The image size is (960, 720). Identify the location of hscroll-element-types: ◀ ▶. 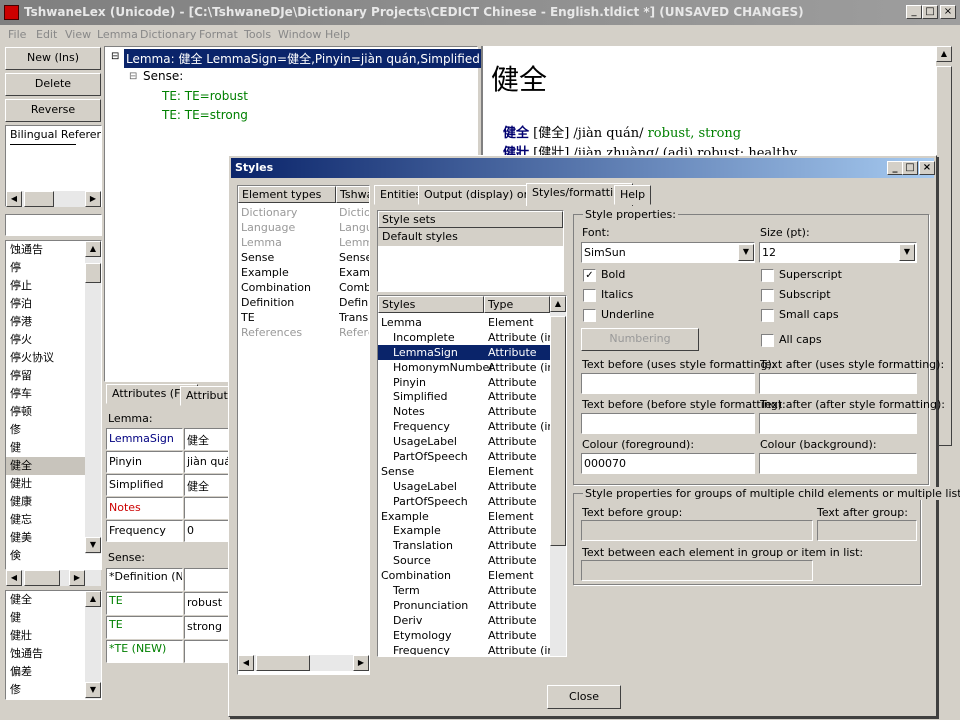
(303, 663).